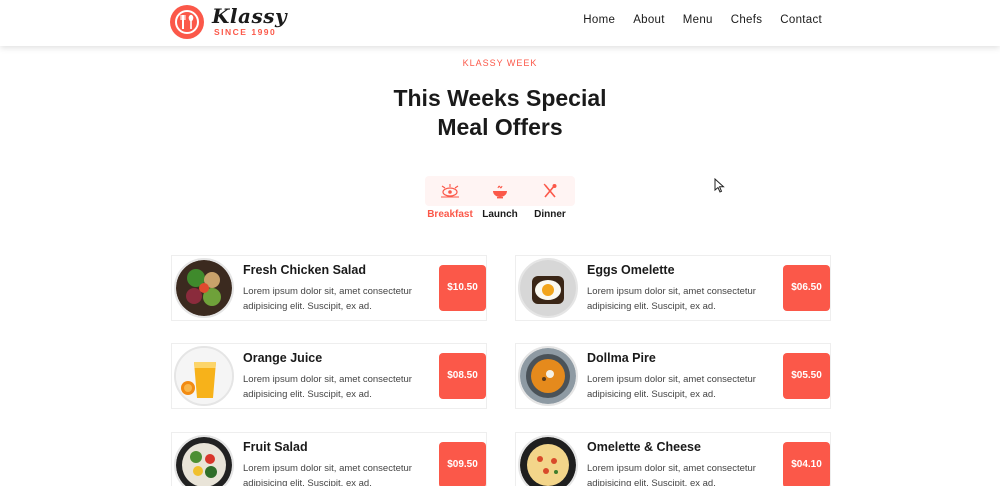 This screenshot has height=486, width=1000. I want to click on mouse-cursor-icon, so click(719, 185).